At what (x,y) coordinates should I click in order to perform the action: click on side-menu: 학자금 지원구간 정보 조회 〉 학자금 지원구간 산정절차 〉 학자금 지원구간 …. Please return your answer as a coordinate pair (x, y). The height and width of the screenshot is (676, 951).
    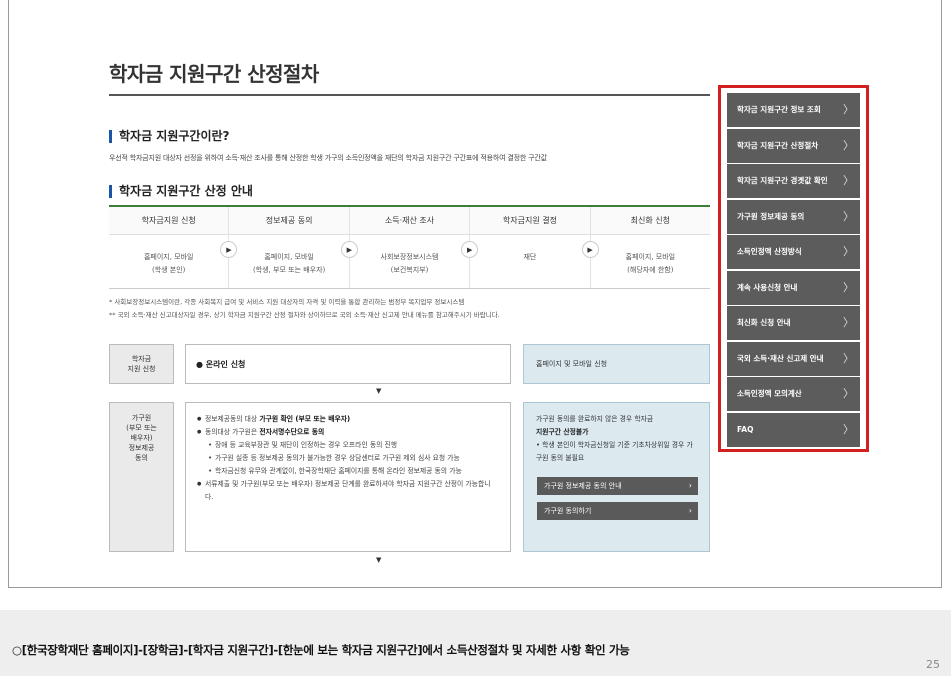
    Looking at the image, I should click on (793, 268).